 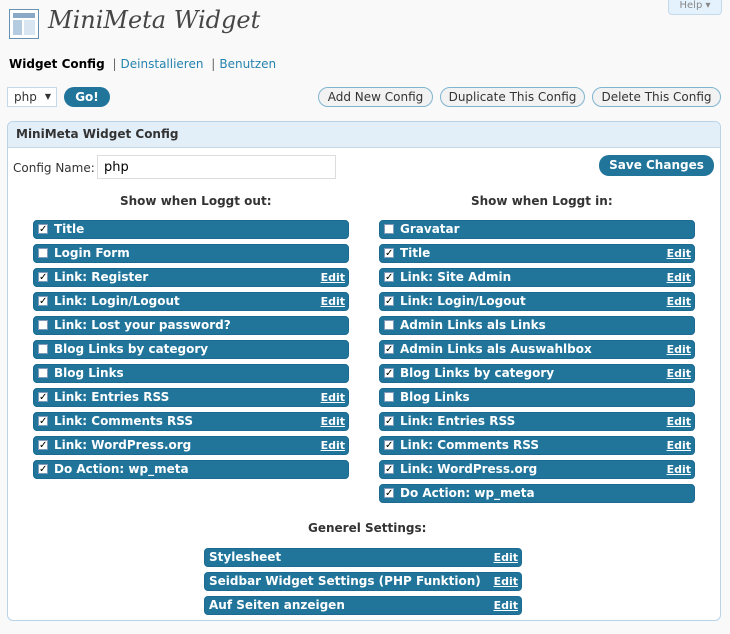 I want to click on logged-in-option: ✓ Link: Login/Logout Edit, so click(x=537, y=301).